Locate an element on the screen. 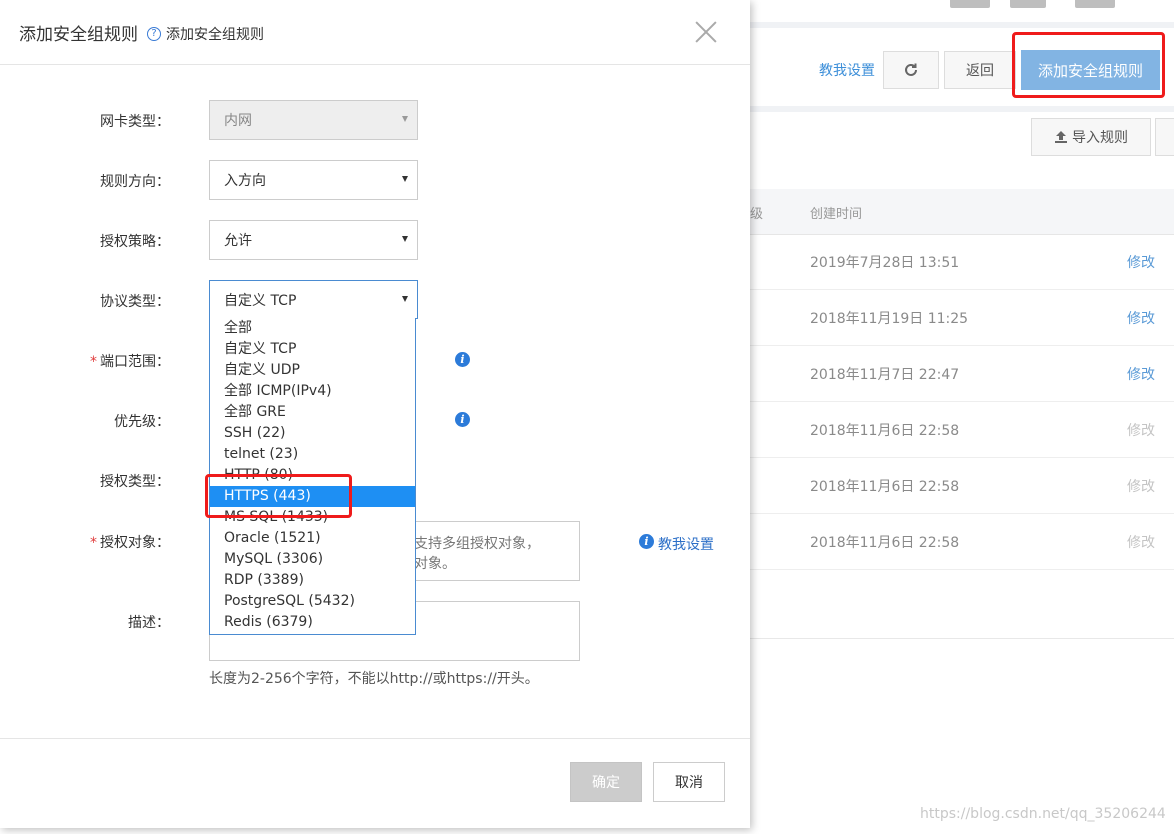  dropdown-option: 自定义 UDP is located at coordinates (312, 370).